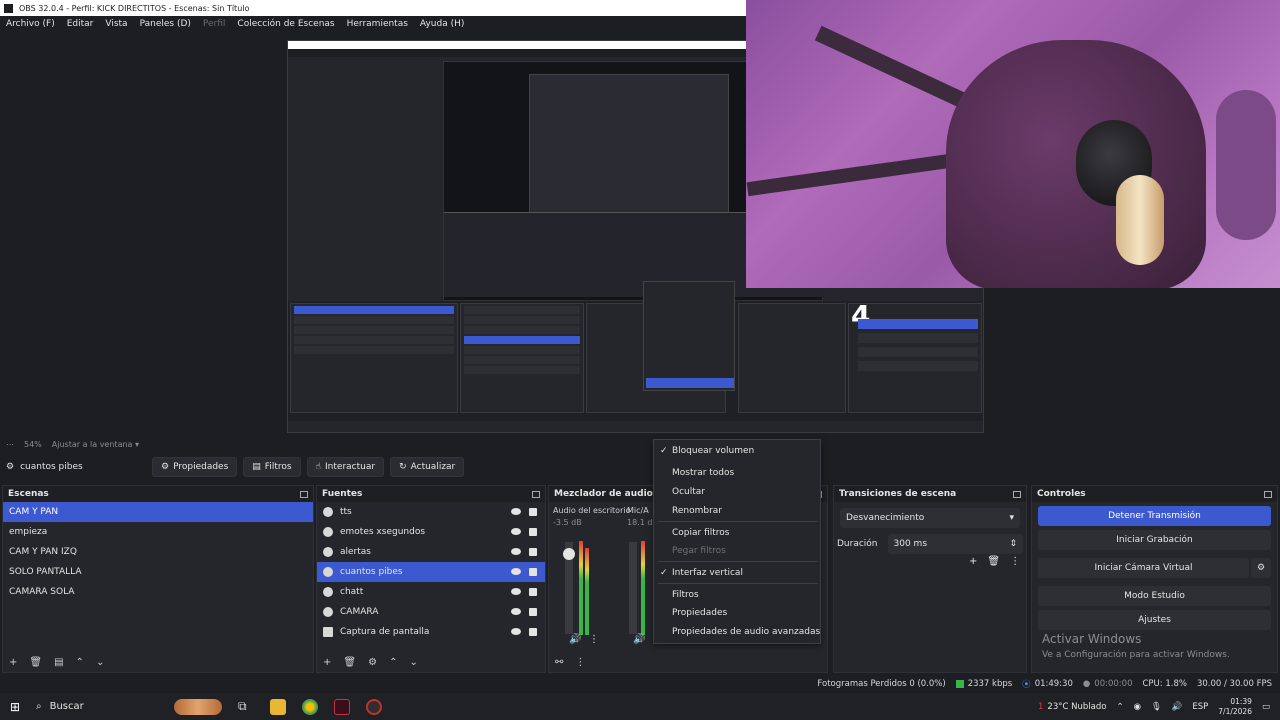 This screenshot has width=1280, height=720. What do you see at coordinates (158, 572) in the screenshot?
I see `scene-item: SOLO PANTALLA` at bounding box center [158, 572].